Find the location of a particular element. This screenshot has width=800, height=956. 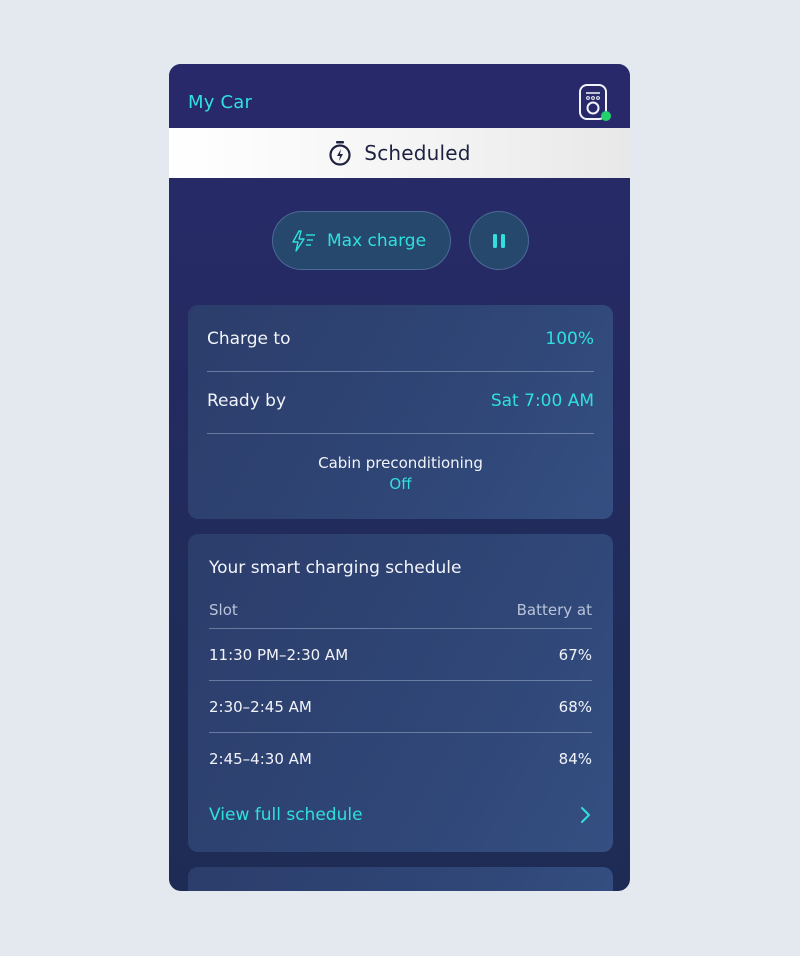

ready-by-label: Ready by is located at coordinates (247, 401).